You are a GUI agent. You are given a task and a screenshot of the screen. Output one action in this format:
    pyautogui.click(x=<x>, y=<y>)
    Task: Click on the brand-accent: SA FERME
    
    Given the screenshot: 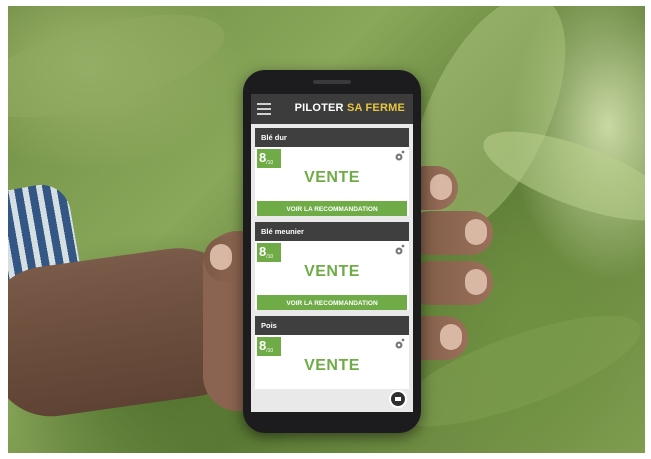 What is the action you would take?
    pyautogui.click(x=375, y=108)
    